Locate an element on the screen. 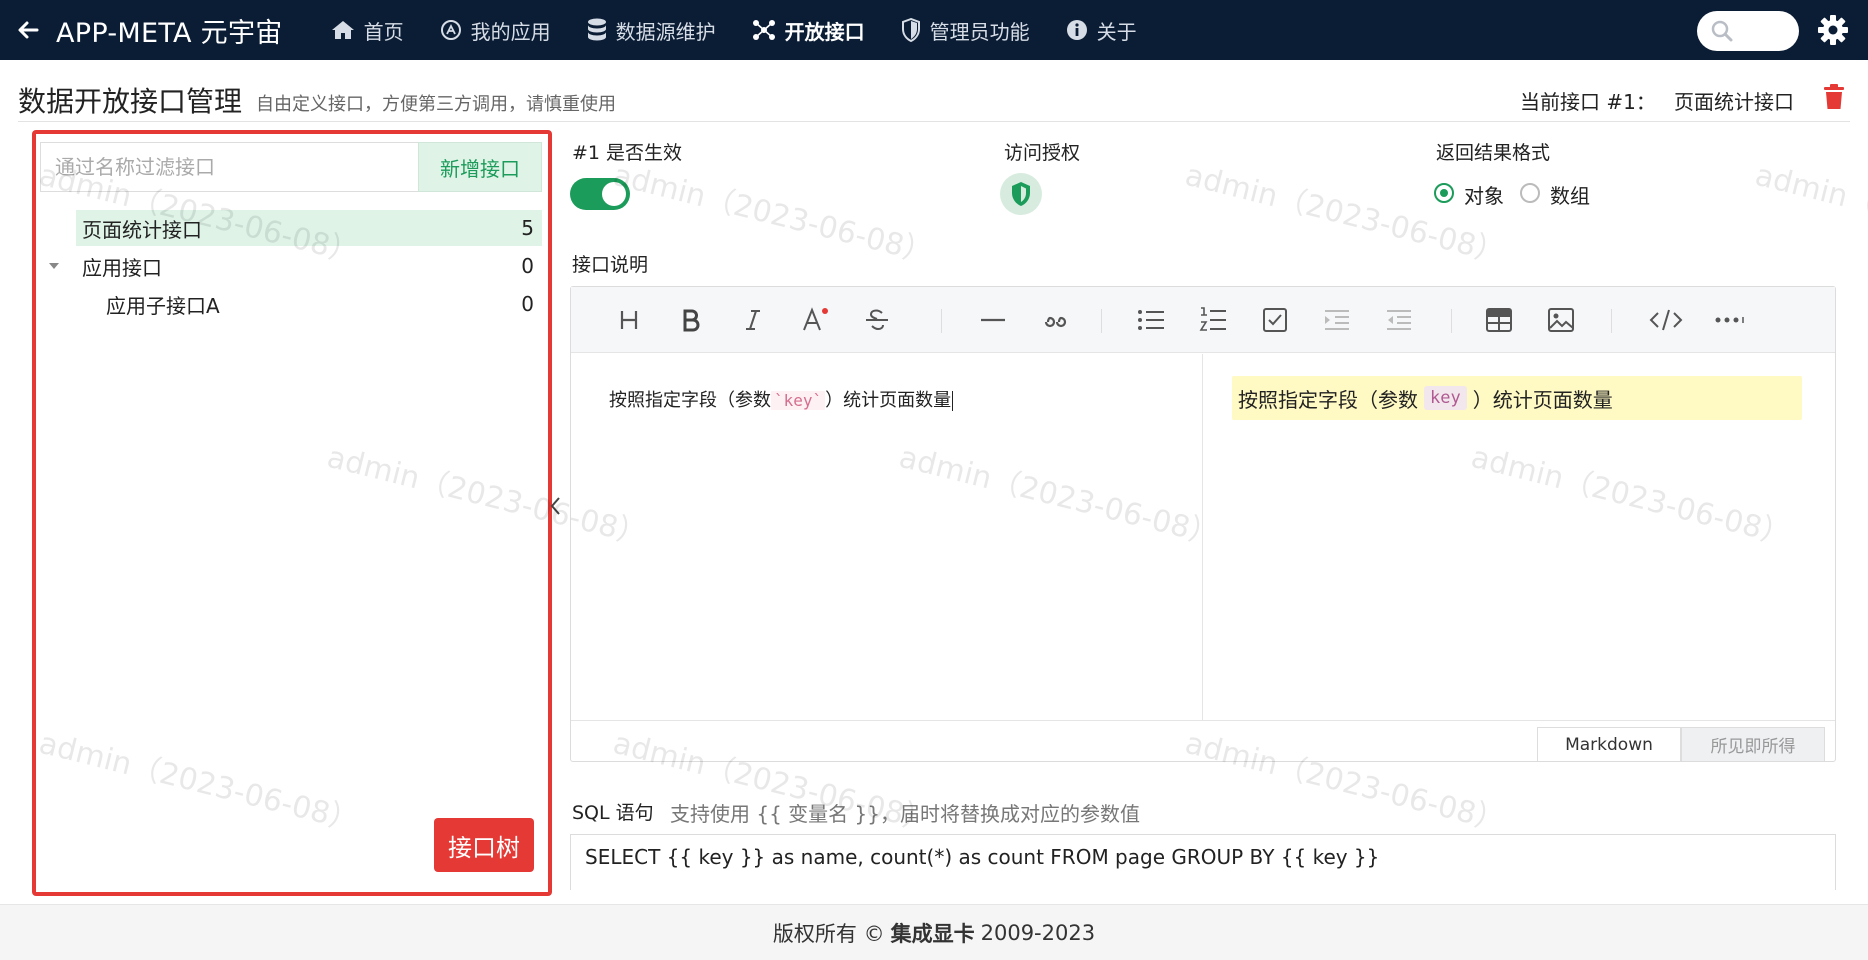 Image resolution: width=1868 pixels, height=960 pixels. quote-icon is located at coordinates (1055, 320).